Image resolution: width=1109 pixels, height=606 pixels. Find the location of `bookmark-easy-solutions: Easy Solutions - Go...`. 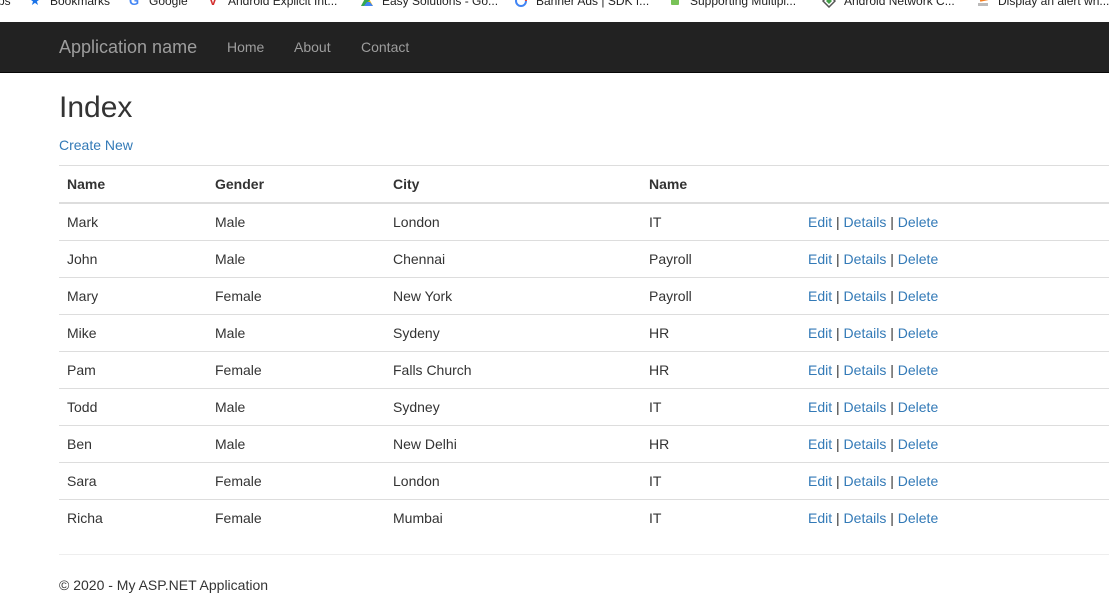

bookmark-easy-solutions: Easy Solutions - Go... is located at coordinates (429, 4).